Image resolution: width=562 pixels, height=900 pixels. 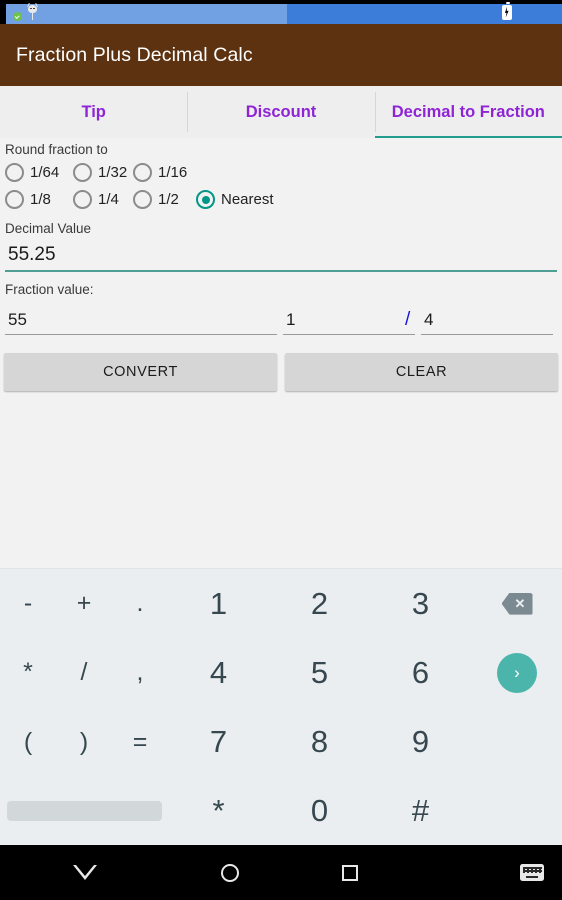 What do you see at coordinates (140, 372) in the screenshot?
I see `convert-button: CONVERT` at bounding box center [140, 372].